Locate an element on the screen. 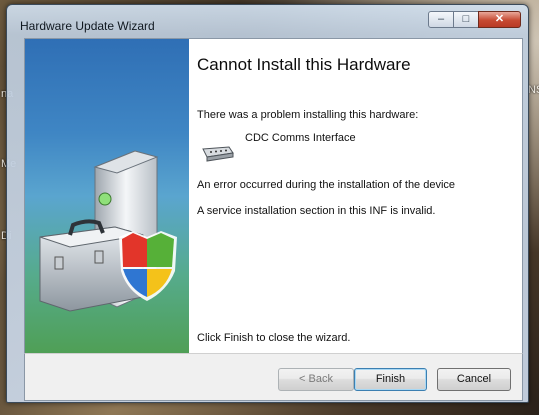  maximize-button: □ is located at coordinates (466, 19).